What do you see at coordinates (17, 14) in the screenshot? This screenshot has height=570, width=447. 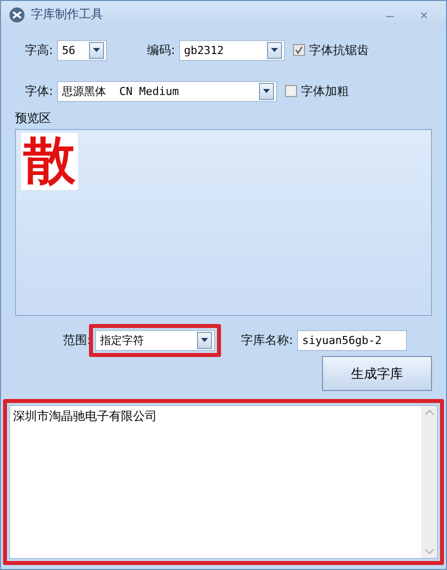 I see `app-logo-icon` at bounding box center [17, 14].